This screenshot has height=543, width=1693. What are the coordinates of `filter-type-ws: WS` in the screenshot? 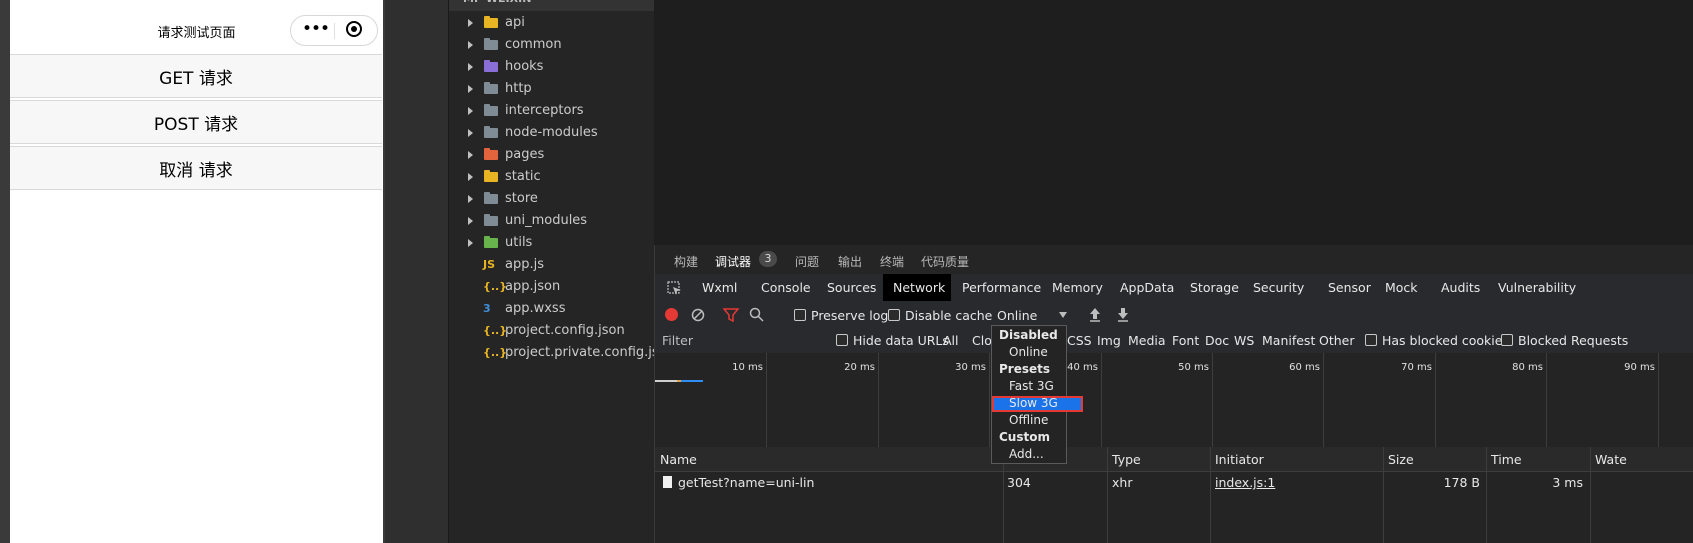 It's located at (1244, 340).